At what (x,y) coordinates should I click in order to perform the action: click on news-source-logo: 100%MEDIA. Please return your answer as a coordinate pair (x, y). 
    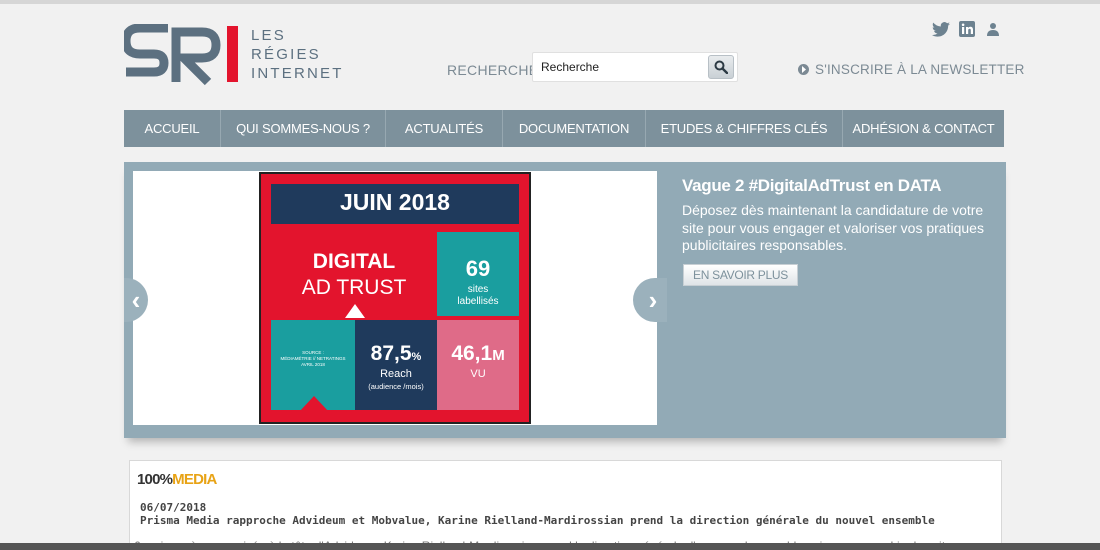
    Looking at the image, I should click on (177, 479).